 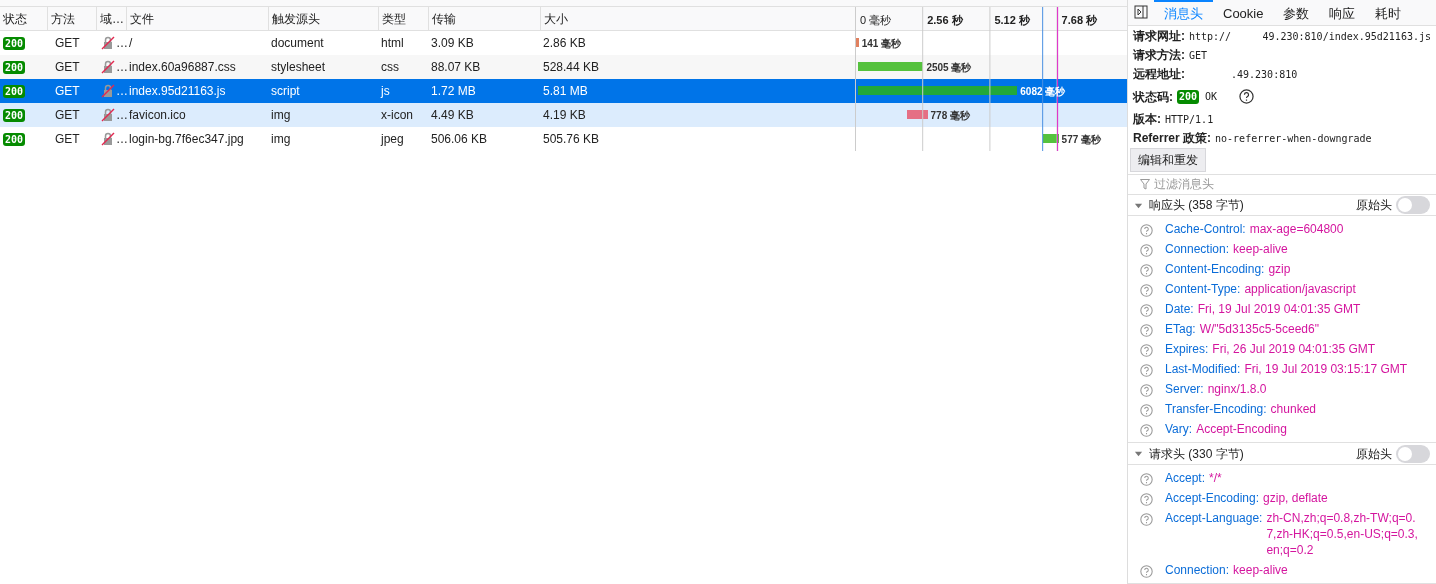 What do you see at coordinates (394, 18) in the screenshot?
I see `column-header: 类型` at bounding box center [394, 18].